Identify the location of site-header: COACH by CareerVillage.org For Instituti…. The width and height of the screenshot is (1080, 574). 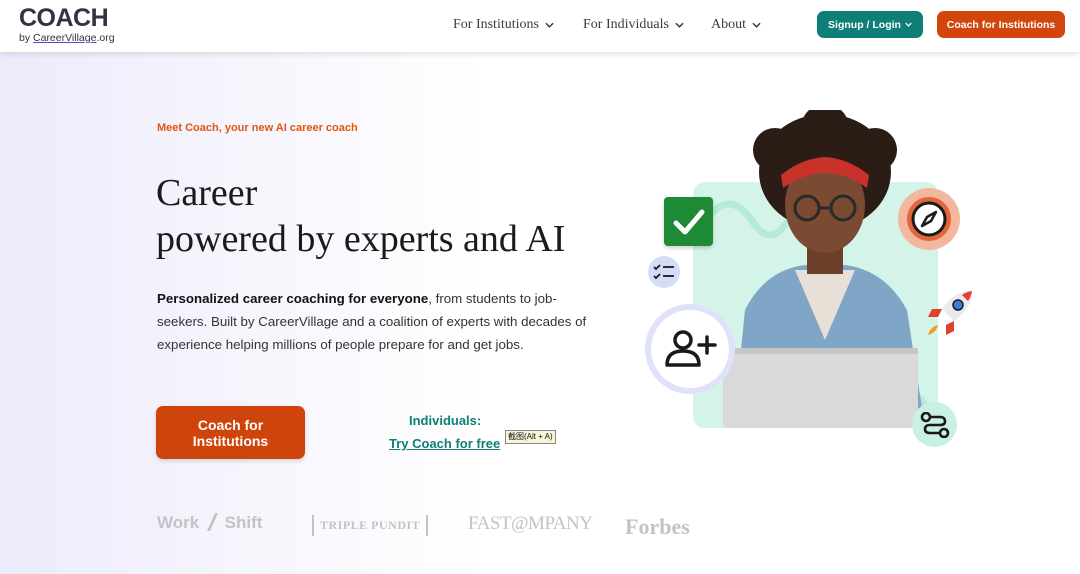
(540, 26).